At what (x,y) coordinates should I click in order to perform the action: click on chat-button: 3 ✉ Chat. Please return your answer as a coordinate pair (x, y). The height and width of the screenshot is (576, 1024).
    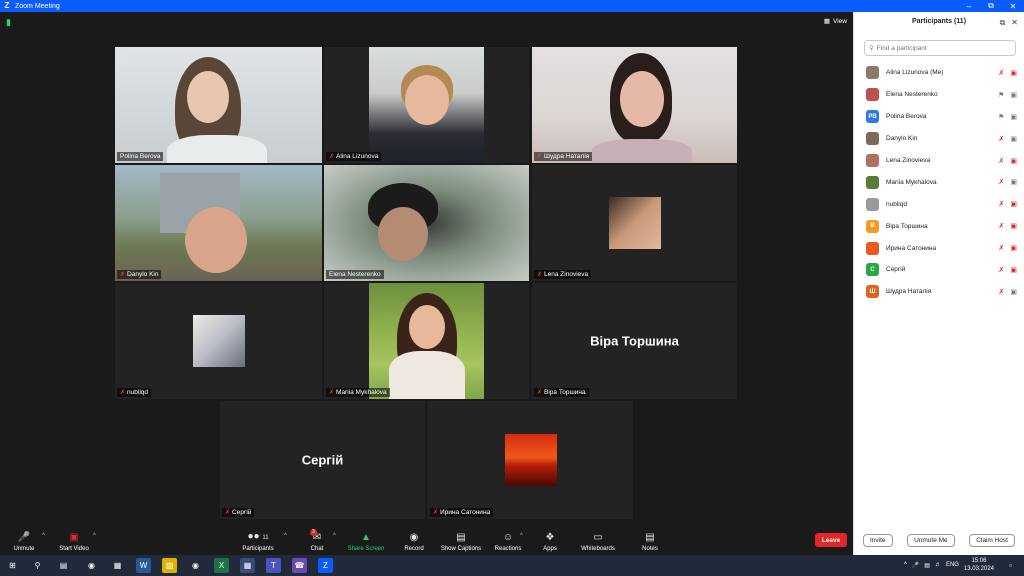
    Looking at the image, I should click on (317, 542).